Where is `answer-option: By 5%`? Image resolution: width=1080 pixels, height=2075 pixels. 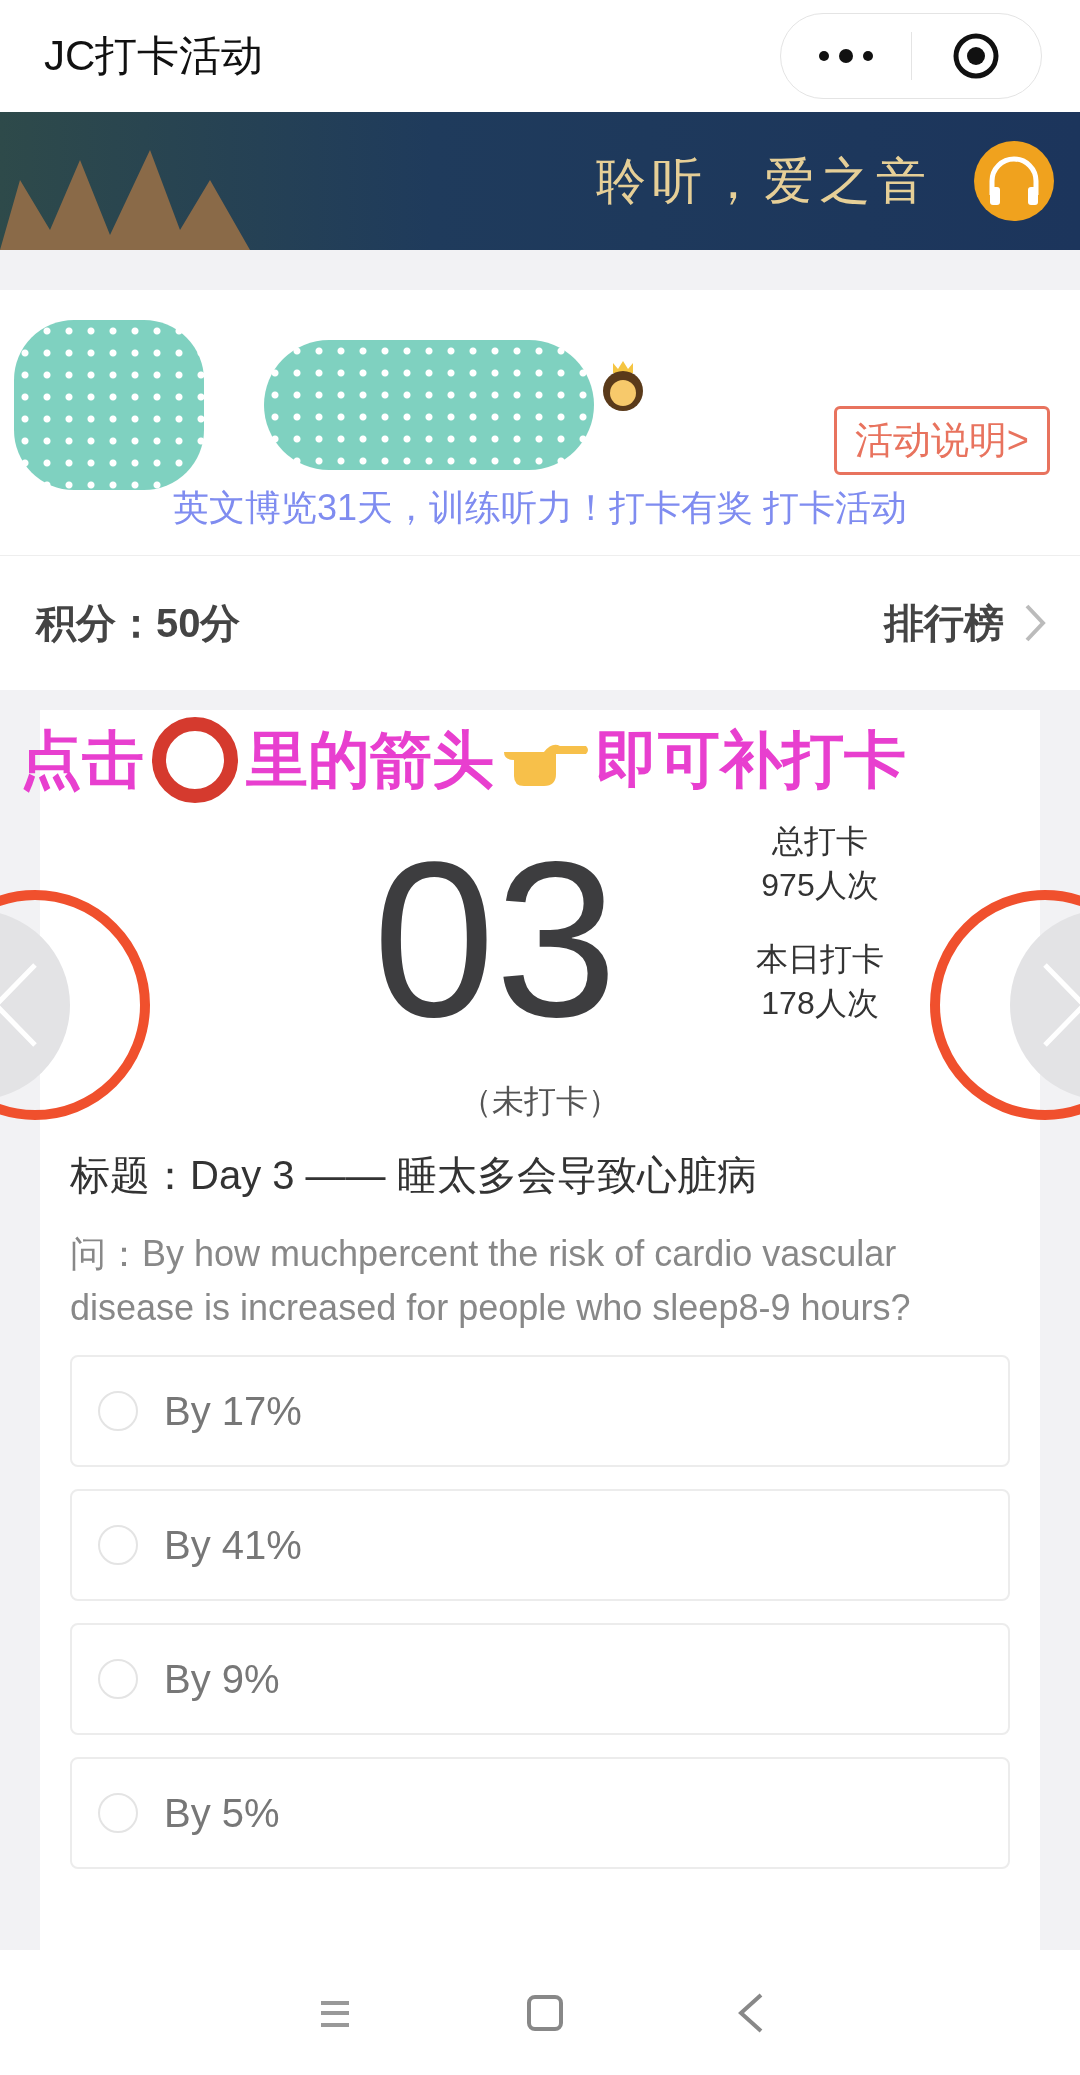
answer-option: By 5% is located at coordinates (540, 1813).